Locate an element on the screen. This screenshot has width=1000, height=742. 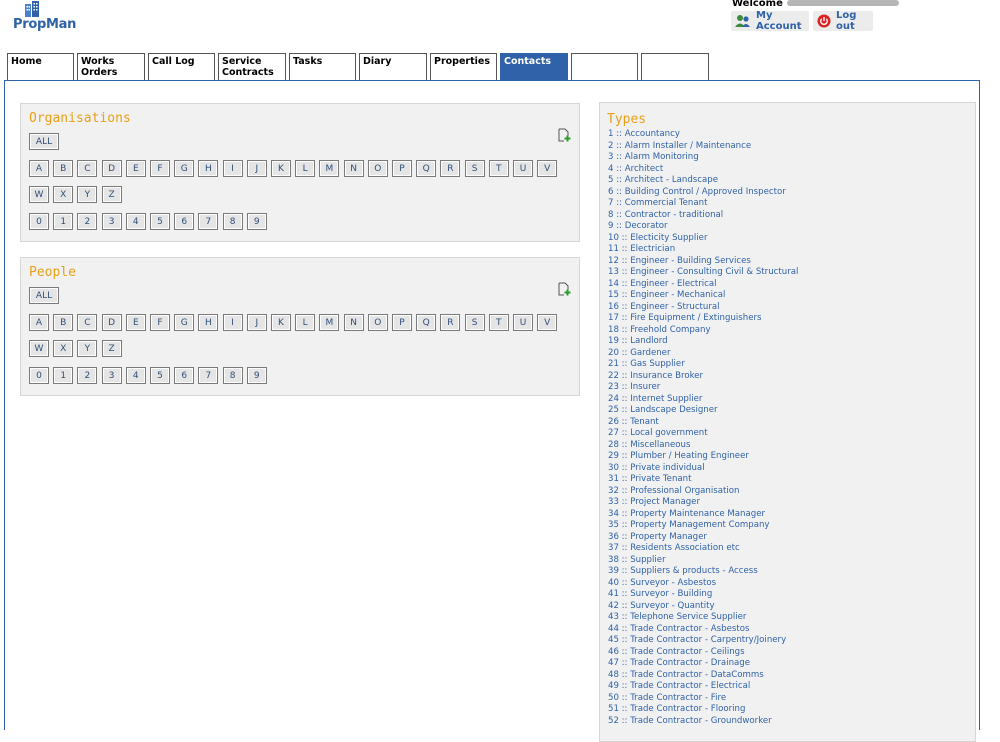
type-link: 28 :: Miscellaneous is located at coordinates (703, 446).